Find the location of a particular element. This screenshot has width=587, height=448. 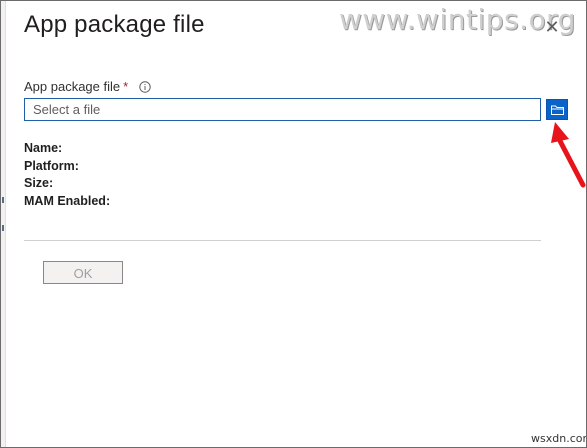

info-icon is located at coordinates (145, 87).